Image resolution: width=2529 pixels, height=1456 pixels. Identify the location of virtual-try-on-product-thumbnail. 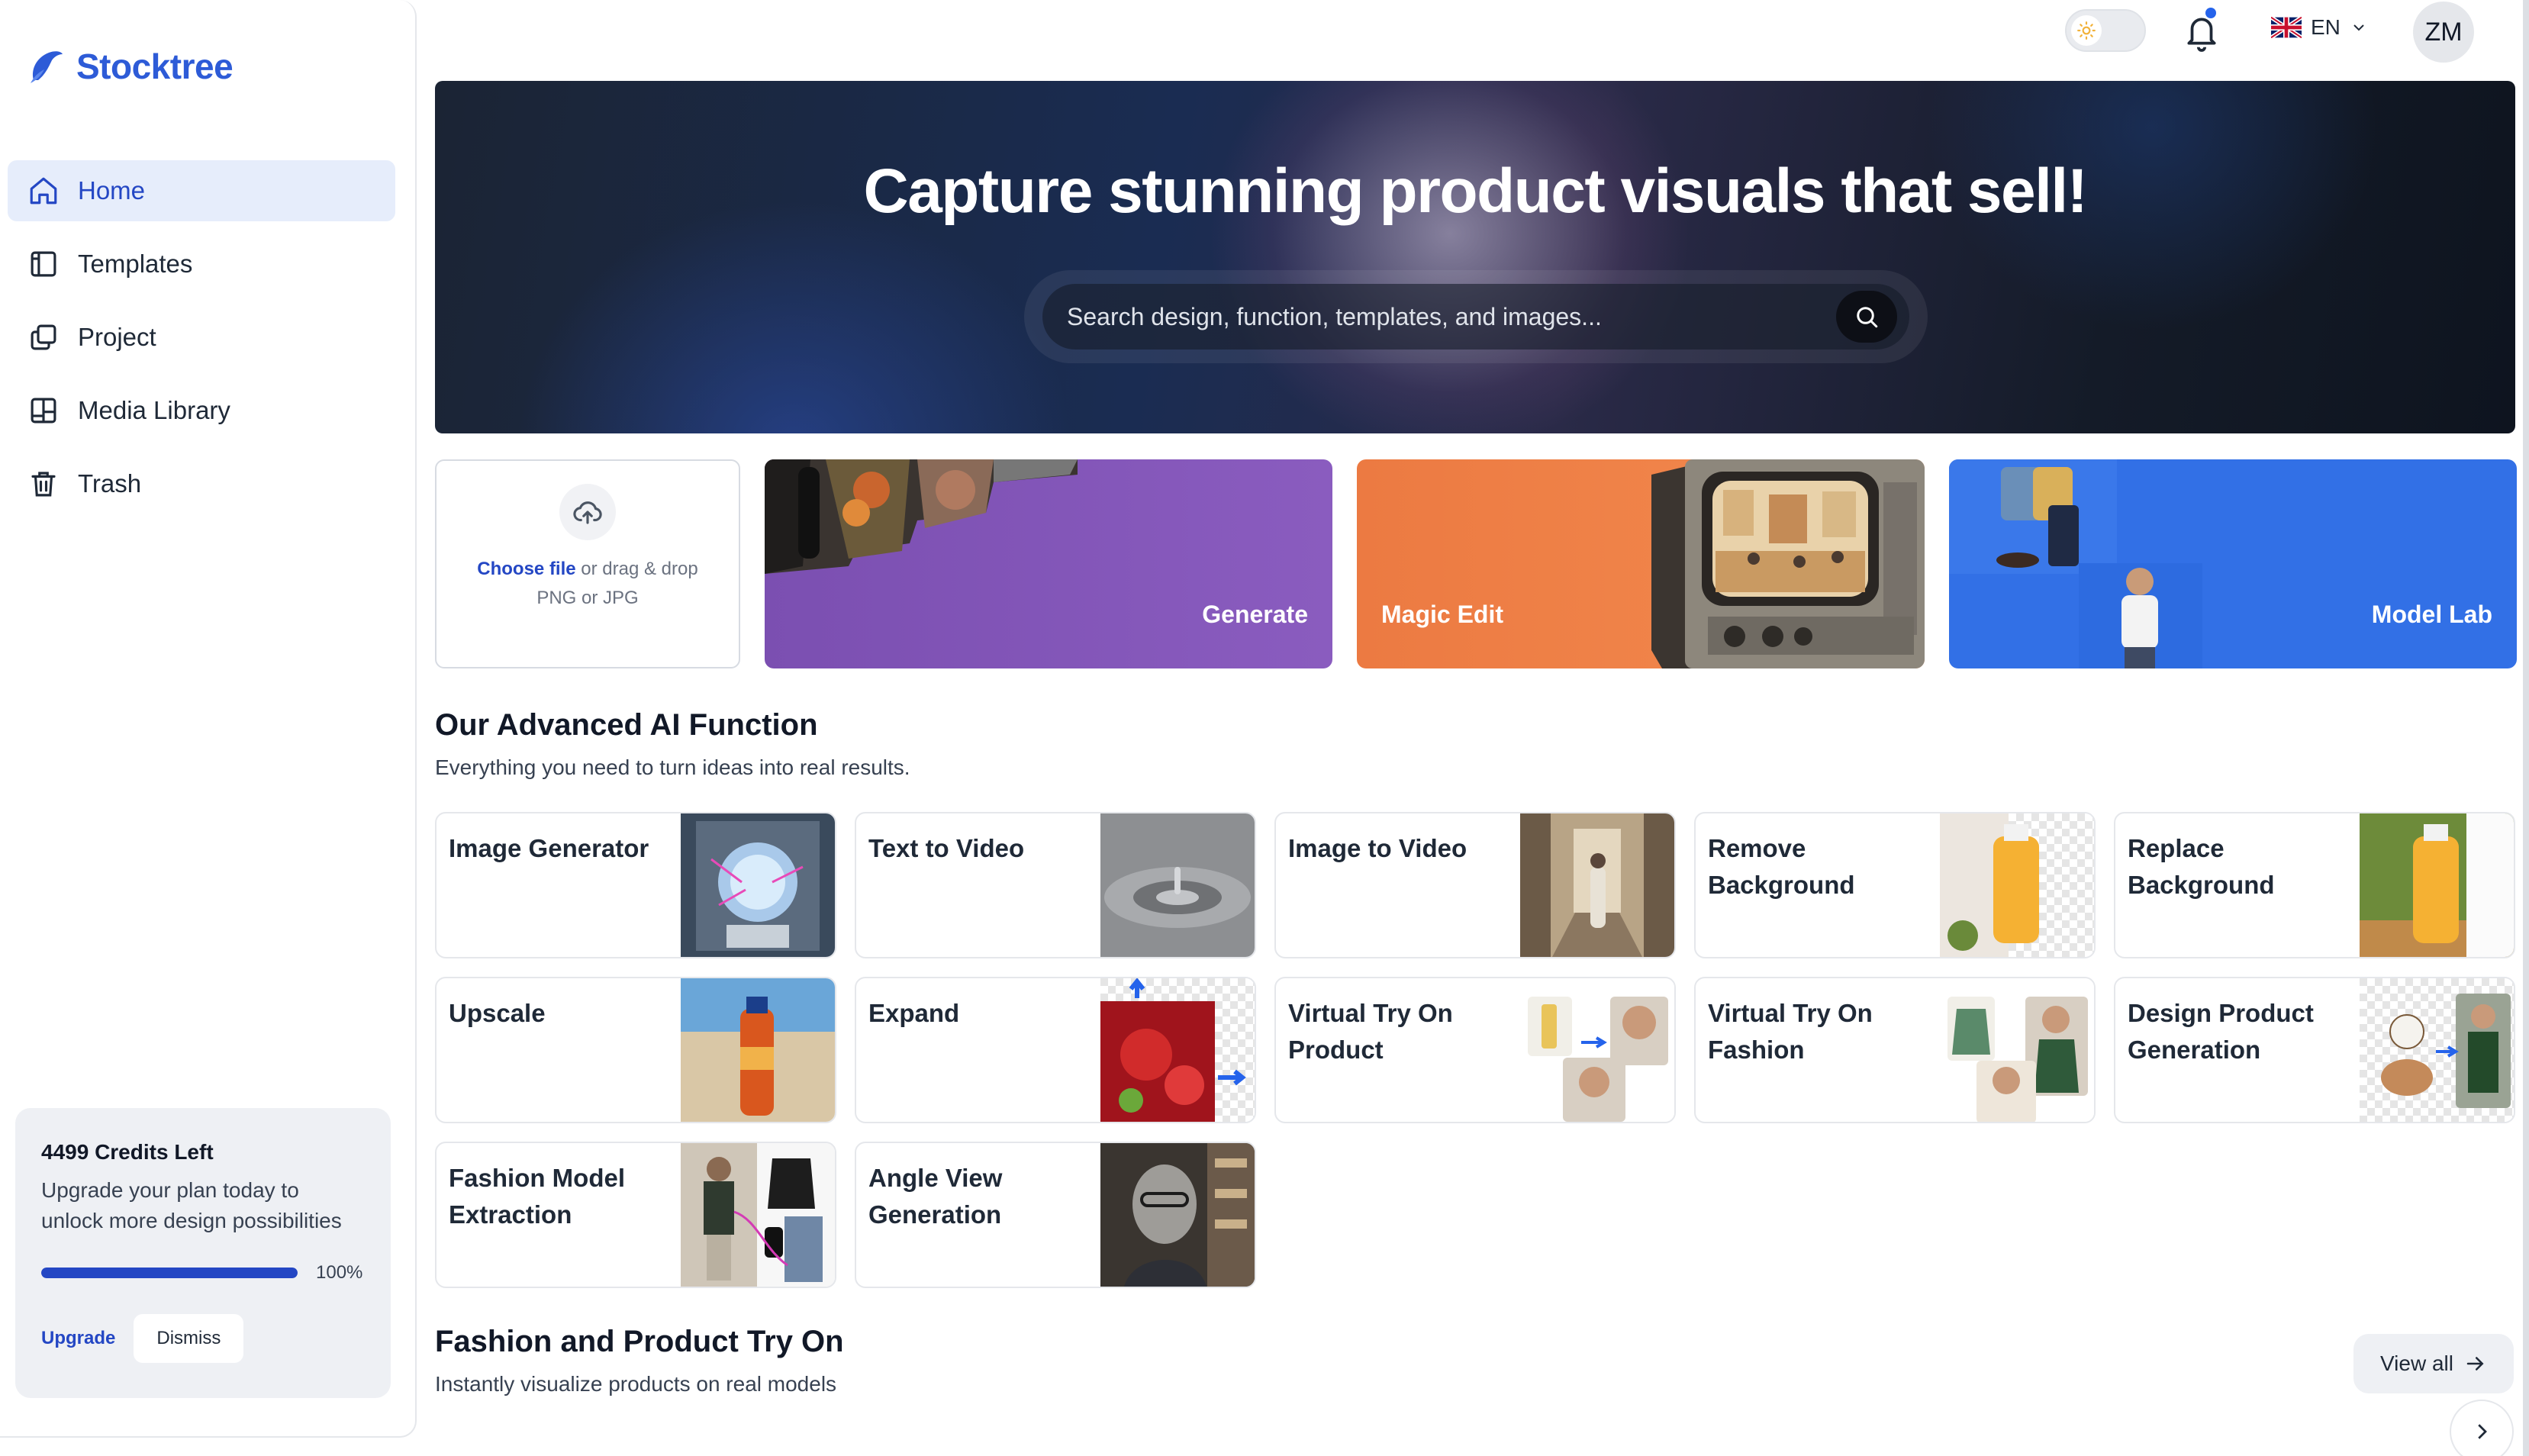
(1597, 1050).